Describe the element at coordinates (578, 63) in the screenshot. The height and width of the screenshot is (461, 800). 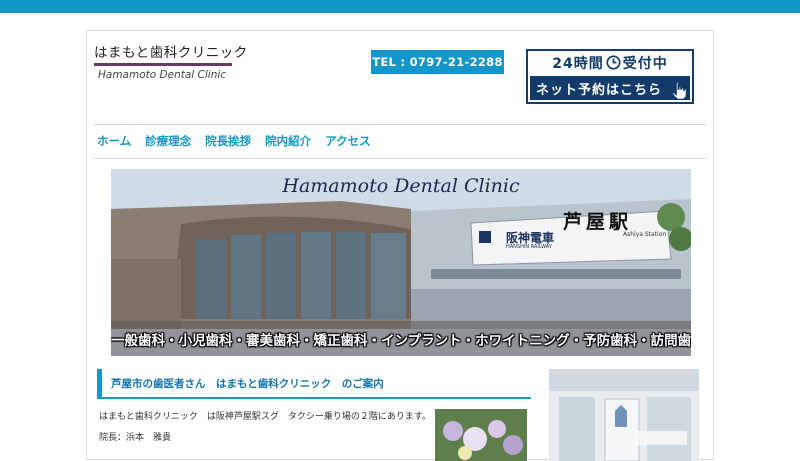
I see `reservation-24h-text: 24時間` at that location.